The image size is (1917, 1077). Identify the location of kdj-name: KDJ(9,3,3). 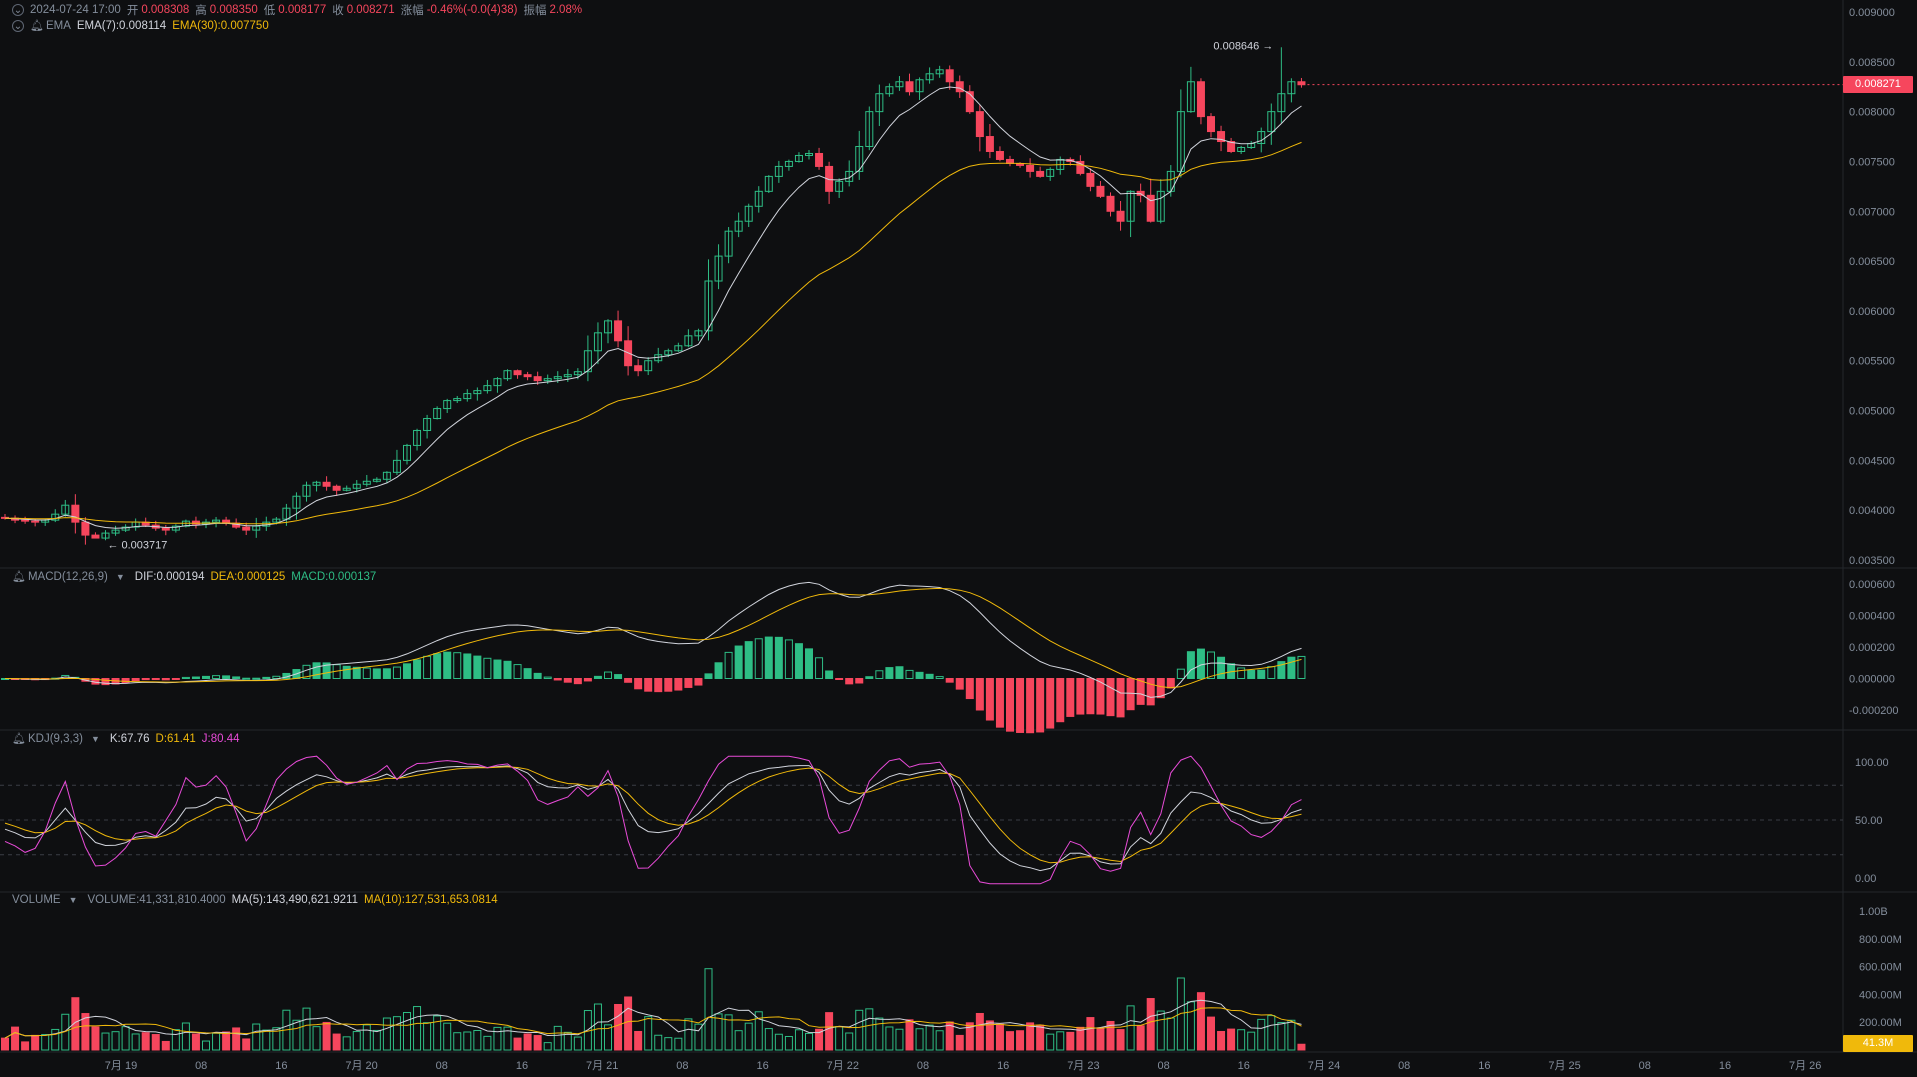
(55, 739).